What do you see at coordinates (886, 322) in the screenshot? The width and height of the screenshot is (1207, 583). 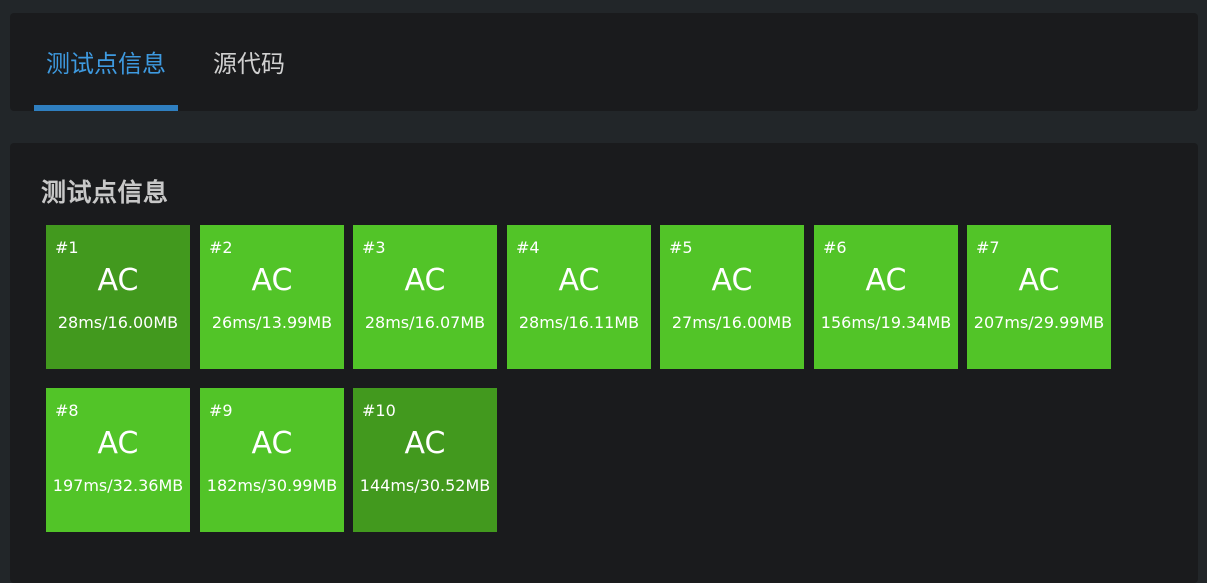 I see `test-case-time-memory: 156ms/19.34MB` at bounding box center [886, 322].